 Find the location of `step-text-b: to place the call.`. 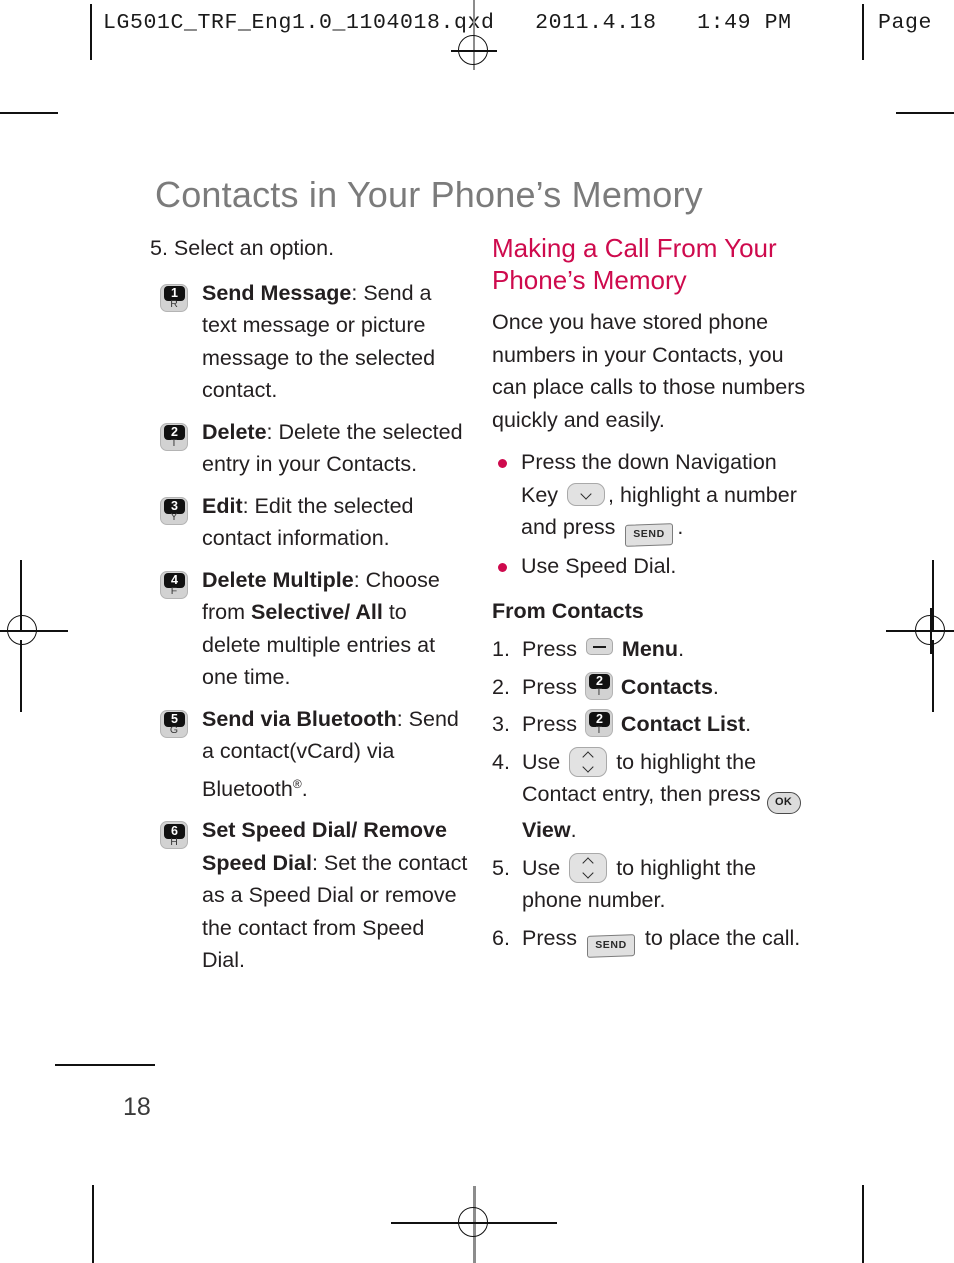

step-text-b: to place the call. is located at coordinates (719, 937).